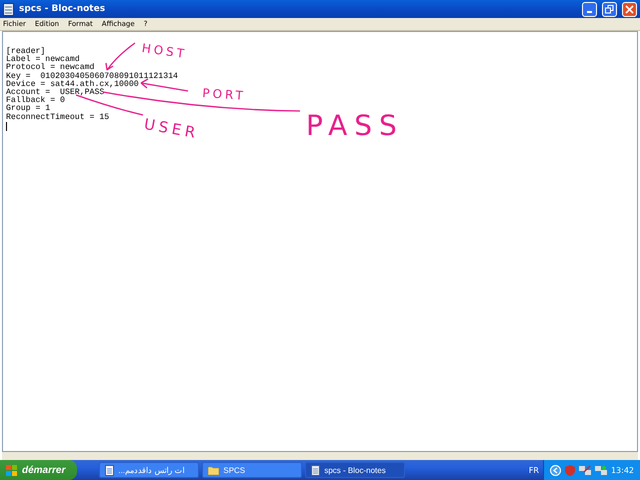 The height and width of the screenshot is (480, 640). I want to click on close-button, so click(629, 9).